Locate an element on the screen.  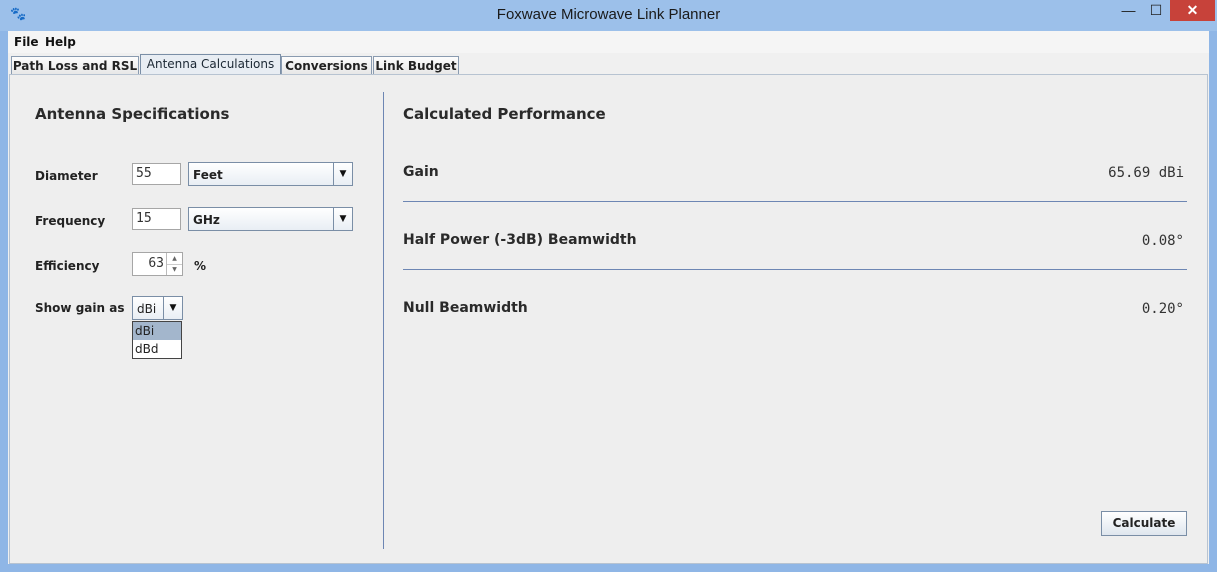
null-beamwidth-label: Null Beamwidth is located at coordinates (465, 308).